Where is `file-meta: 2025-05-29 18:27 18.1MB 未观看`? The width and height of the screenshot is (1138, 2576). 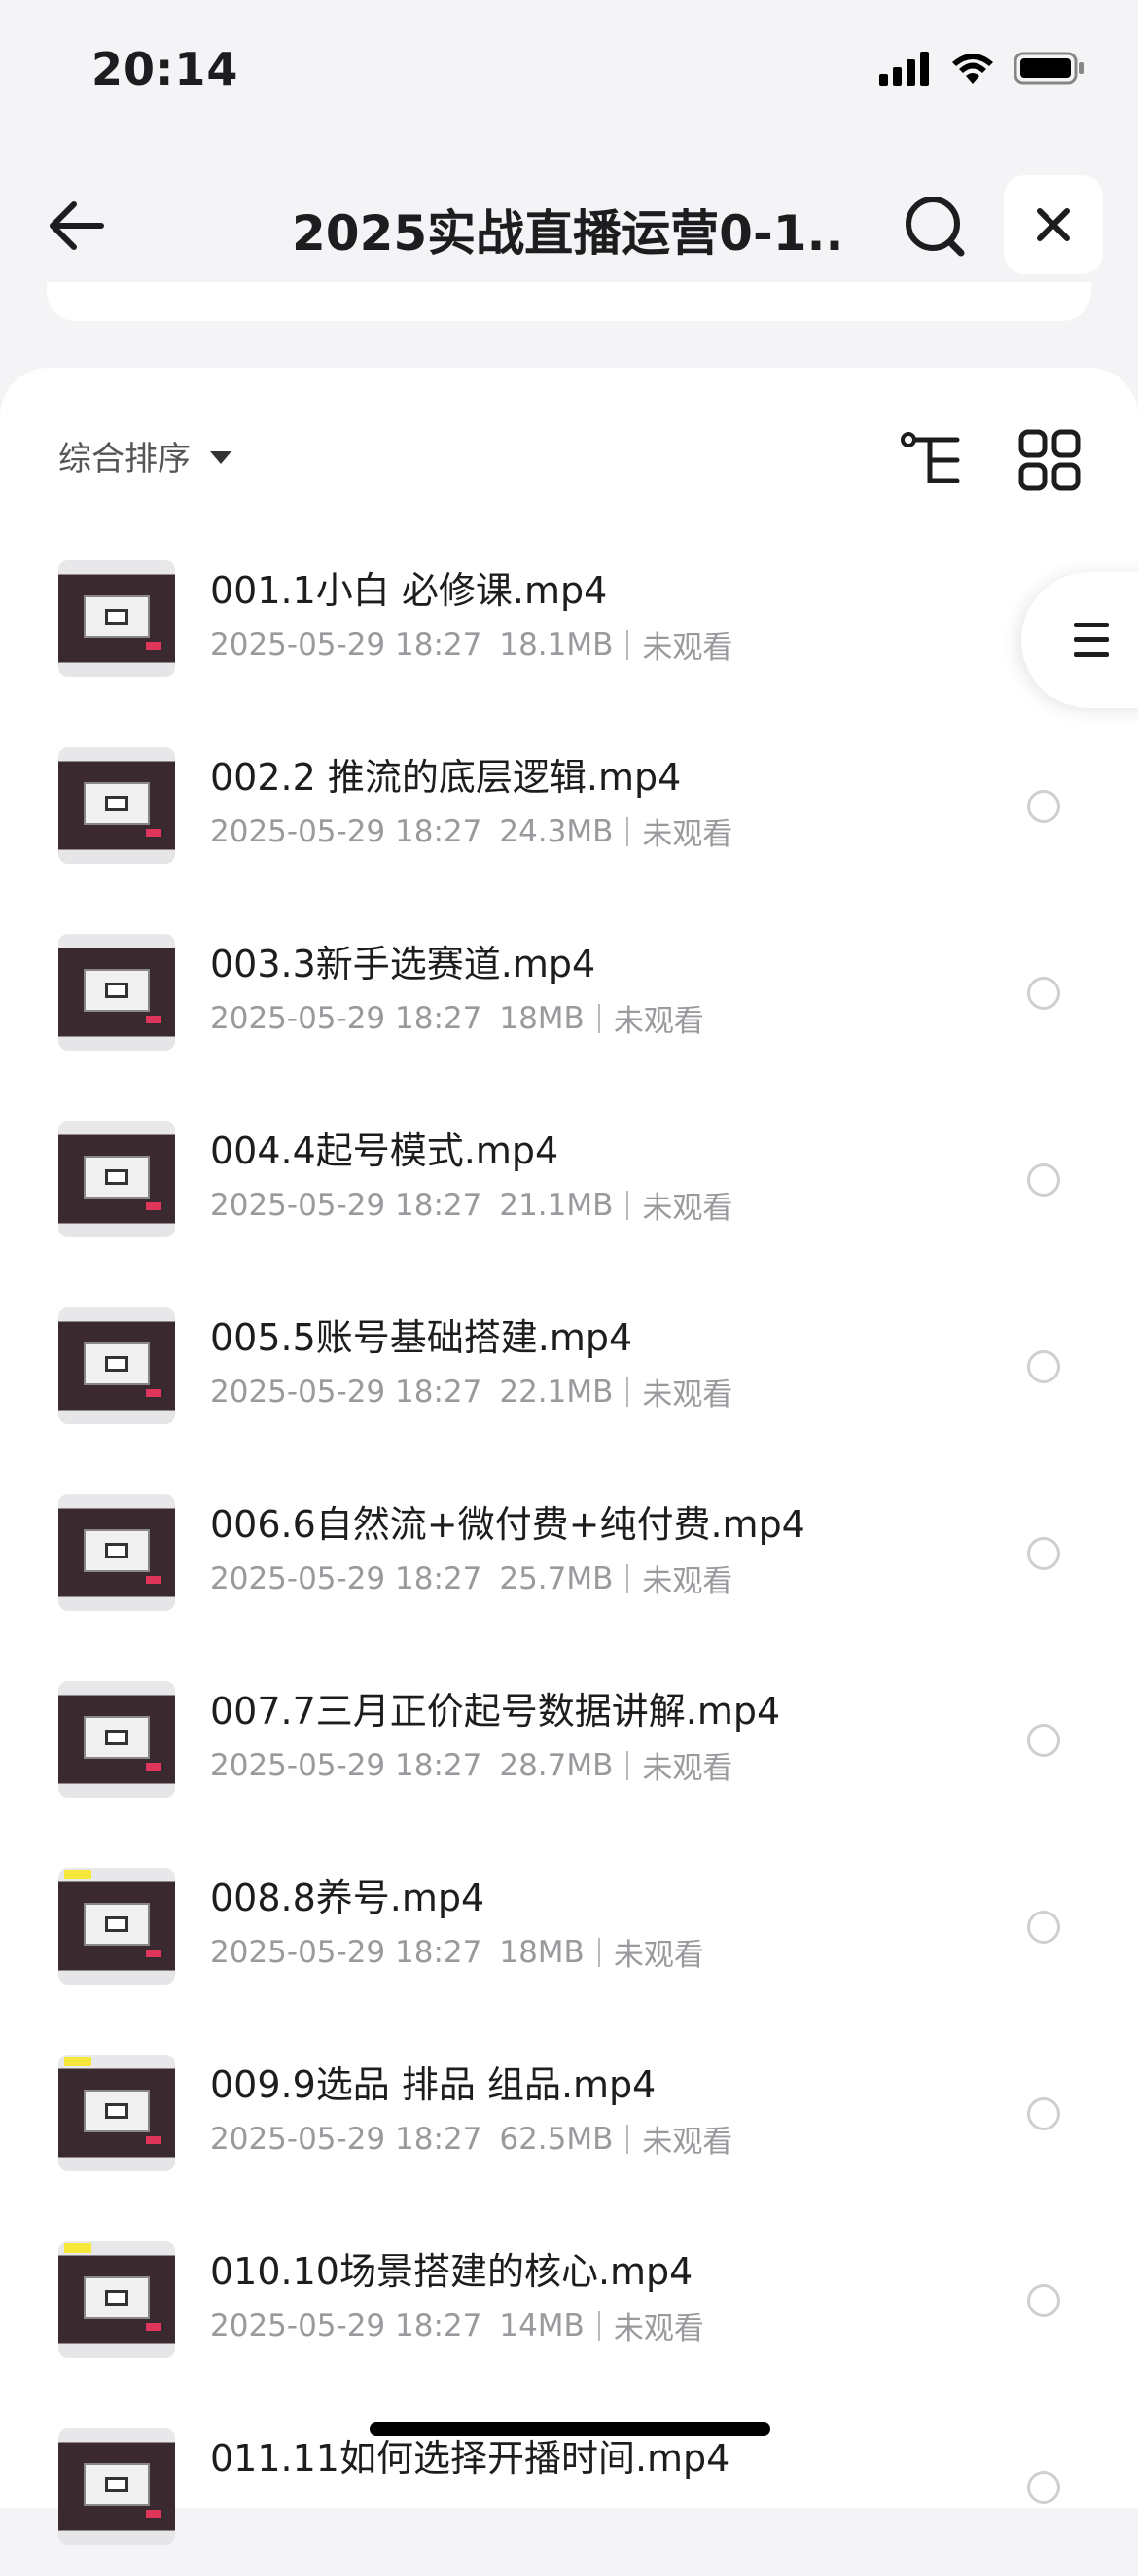
file-meta: 2025-05-29 18:27 18.1MB 未观看 is located at coordinates (471, 644).